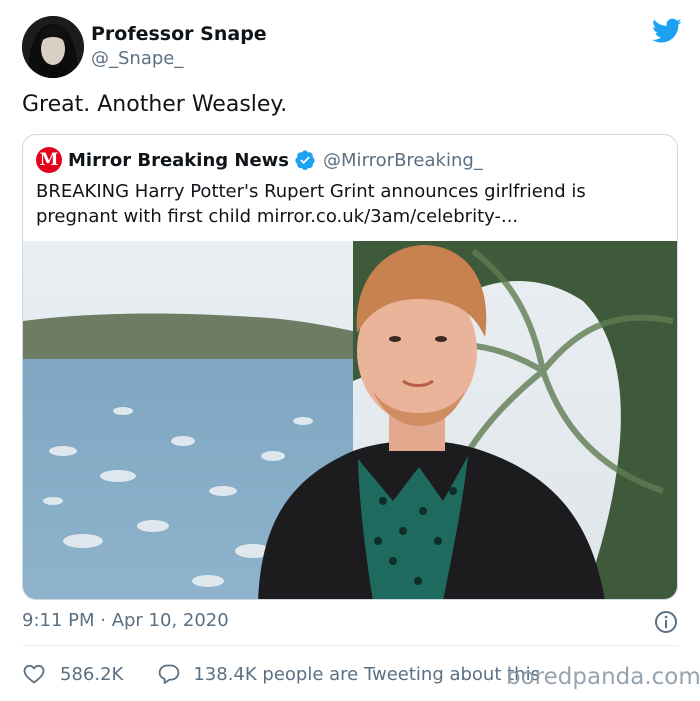  What do you see at coordinates (169, 674) in the screenshot?
I see `speech-bubble-icon` at bounding box center [169, 674].